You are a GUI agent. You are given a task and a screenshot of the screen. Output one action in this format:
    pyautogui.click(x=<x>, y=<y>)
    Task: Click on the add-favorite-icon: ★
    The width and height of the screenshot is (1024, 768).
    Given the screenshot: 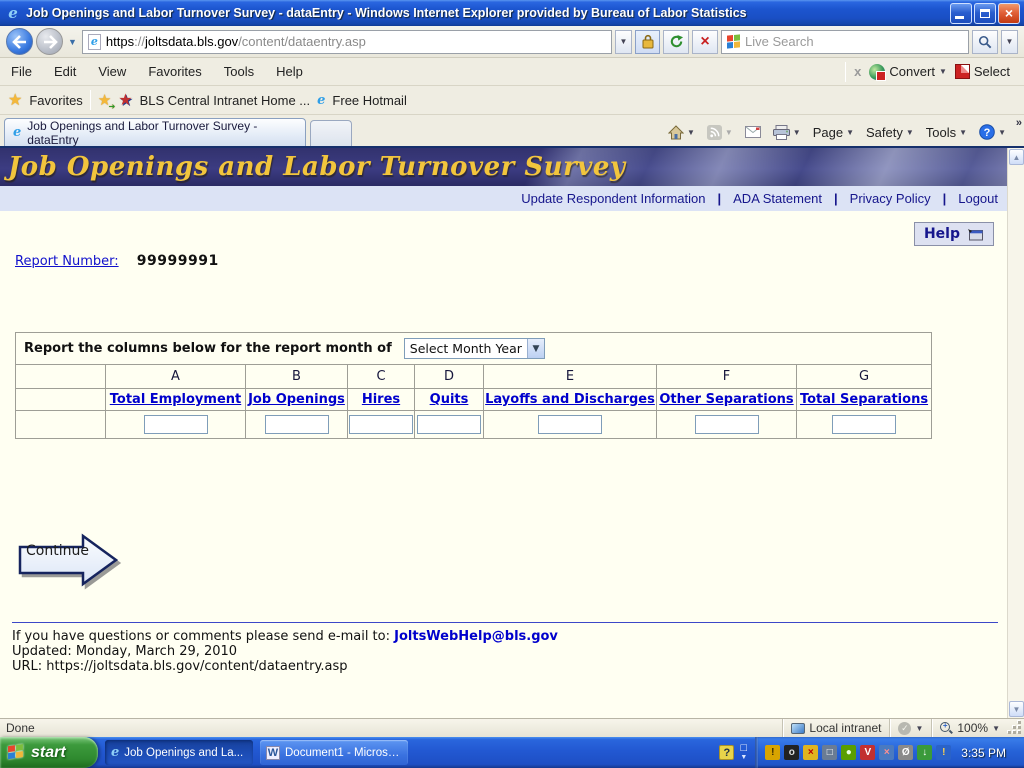 What is the action you would take?
    pyautogui.click(x=107, y=101)
    